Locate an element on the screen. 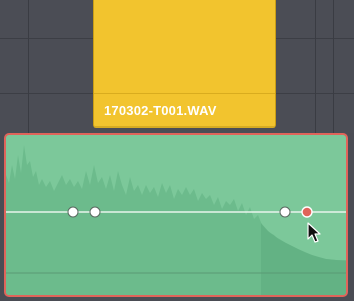  clip-name-divider is located at coordinates (184, 93).